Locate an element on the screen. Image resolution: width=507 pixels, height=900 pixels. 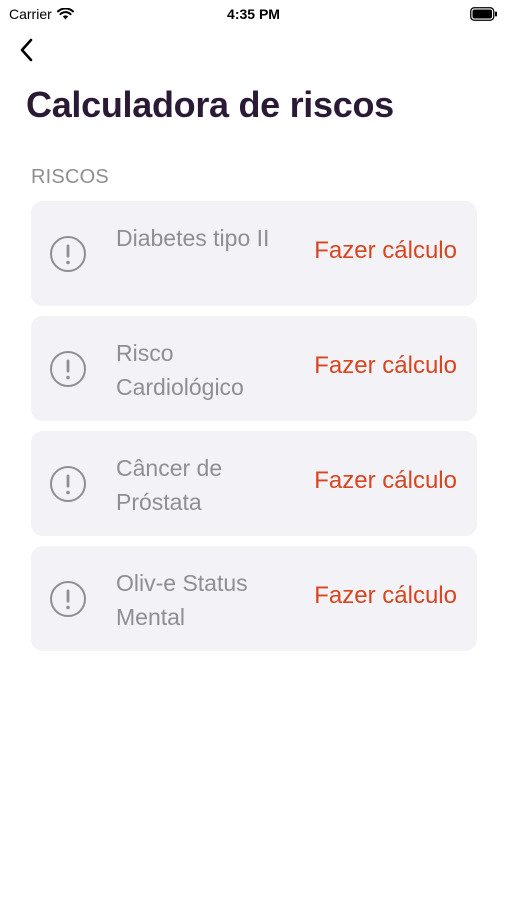
page-title: Calculadora de riscos is located at coordinates (210, 104).